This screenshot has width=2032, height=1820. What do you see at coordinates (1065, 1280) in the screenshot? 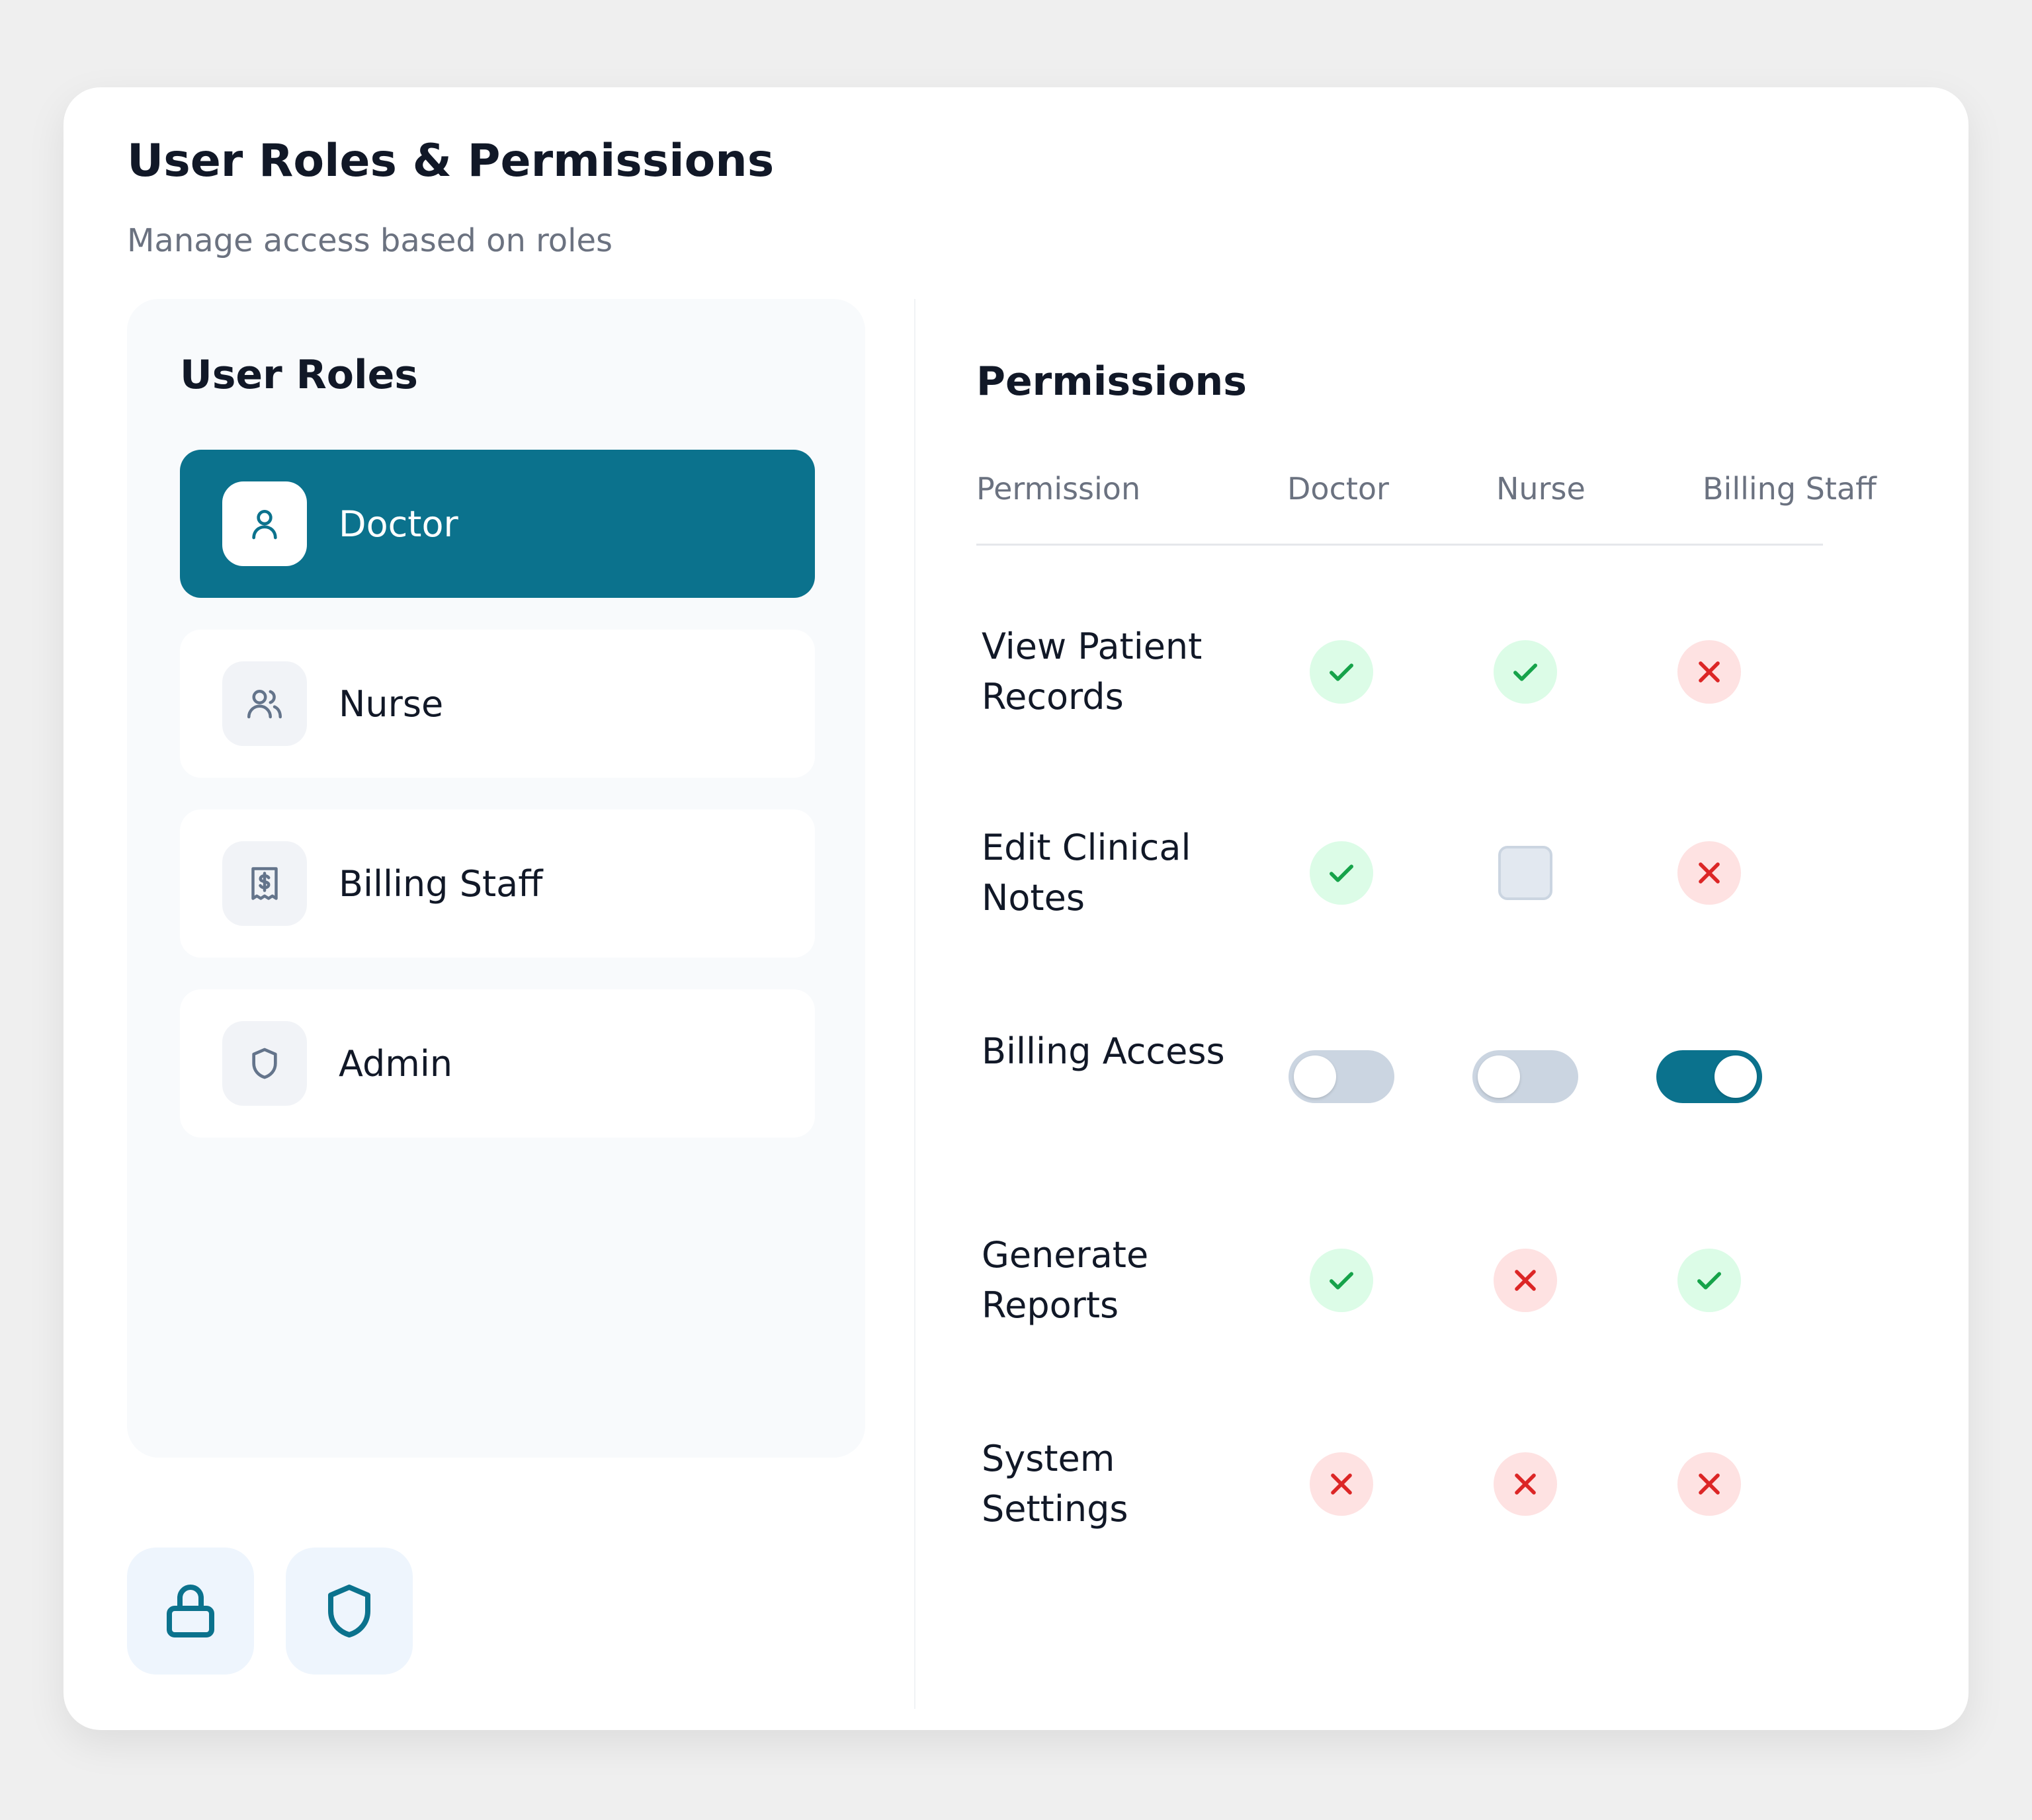
I see `permission-name: Generate Reports` at bounding box center [1065, 1280].